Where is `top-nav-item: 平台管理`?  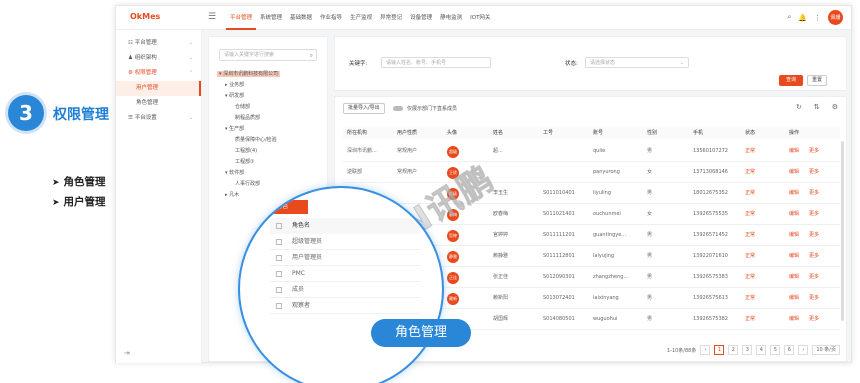
top-nav-item: 平台管理 is located at coordinates (241, 18).